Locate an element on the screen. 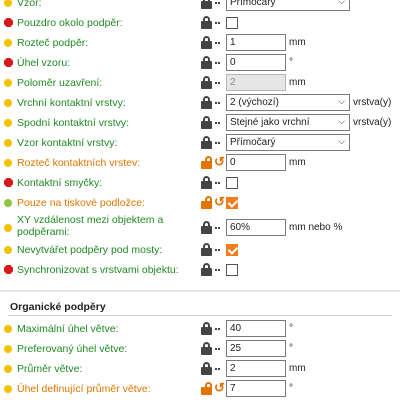 The height and width of the screenshot is (400, 400). xy-distance-label: XY vzdálenost mezi objektem a podpěrami: is located at coordinates (90, 226).